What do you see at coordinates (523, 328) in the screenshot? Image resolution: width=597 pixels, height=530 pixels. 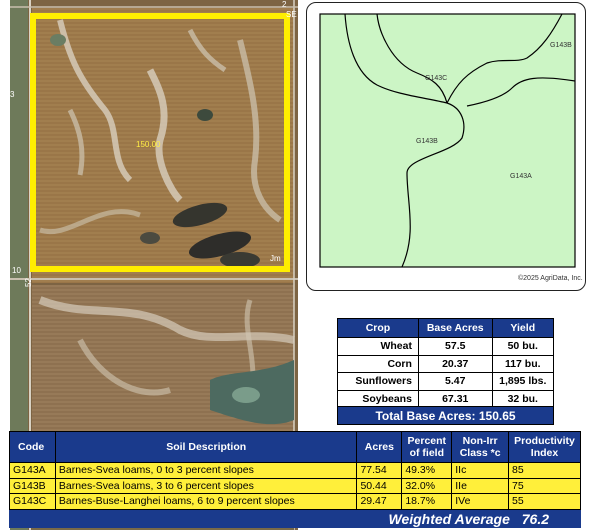 I see `crop-header-yield: Yield` at bounding box center [523, 328].